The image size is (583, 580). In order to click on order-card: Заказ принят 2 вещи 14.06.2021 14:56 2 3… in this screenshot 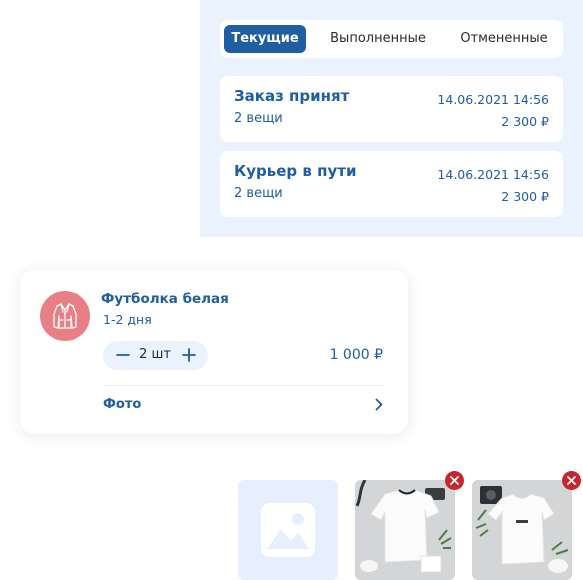, I will do `click(391, 109)`.